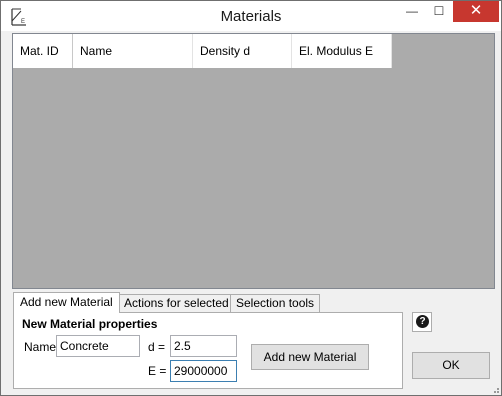 This screenshot has height=396, width=502. Describe the element at coordinates (476, 11) in the screenshot. I see `close-button: ✕` at that location.